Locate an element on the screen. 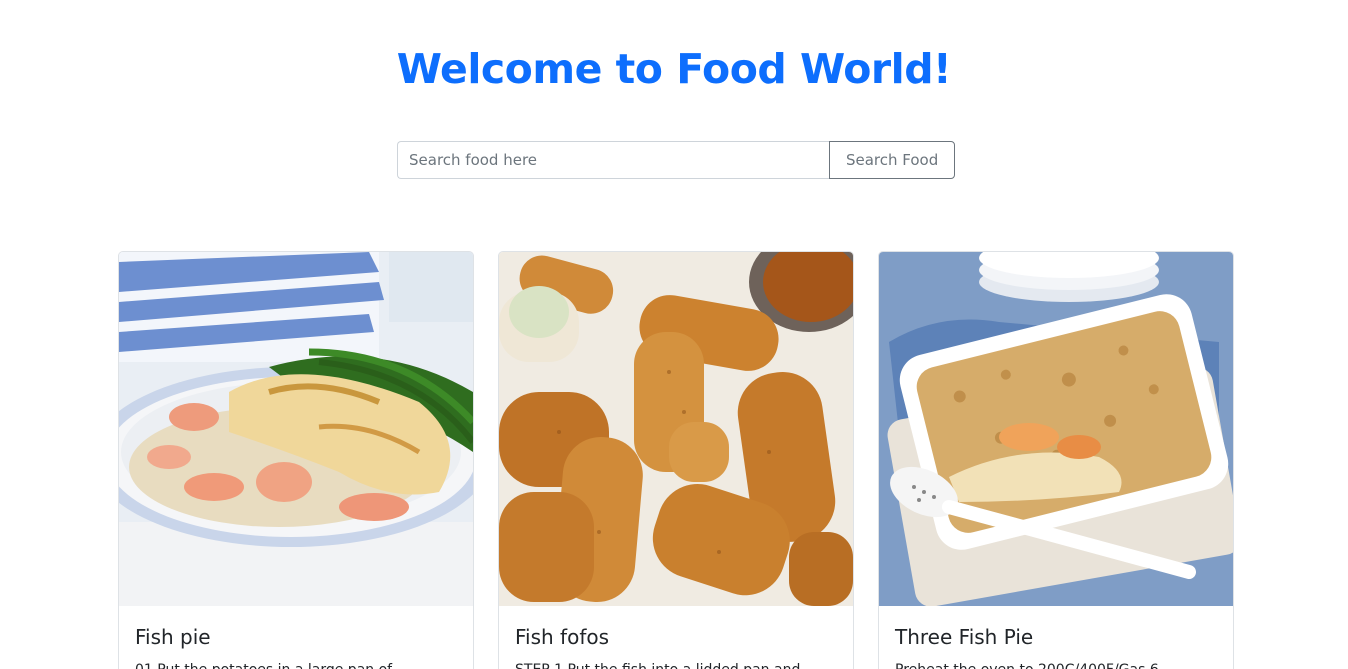  food-image-fish-fofos is located at coordinates (676, 429).